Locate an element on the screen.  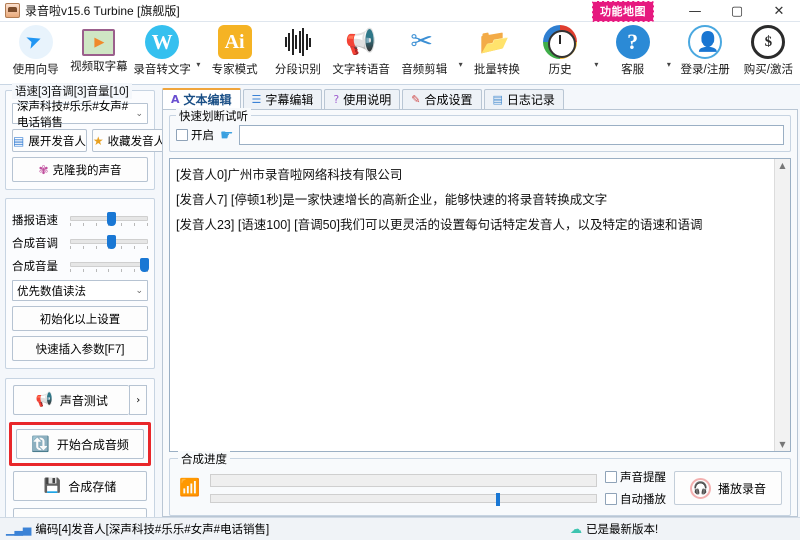
voice-test-chevron-icon: › is located at coordinates (138, 400).